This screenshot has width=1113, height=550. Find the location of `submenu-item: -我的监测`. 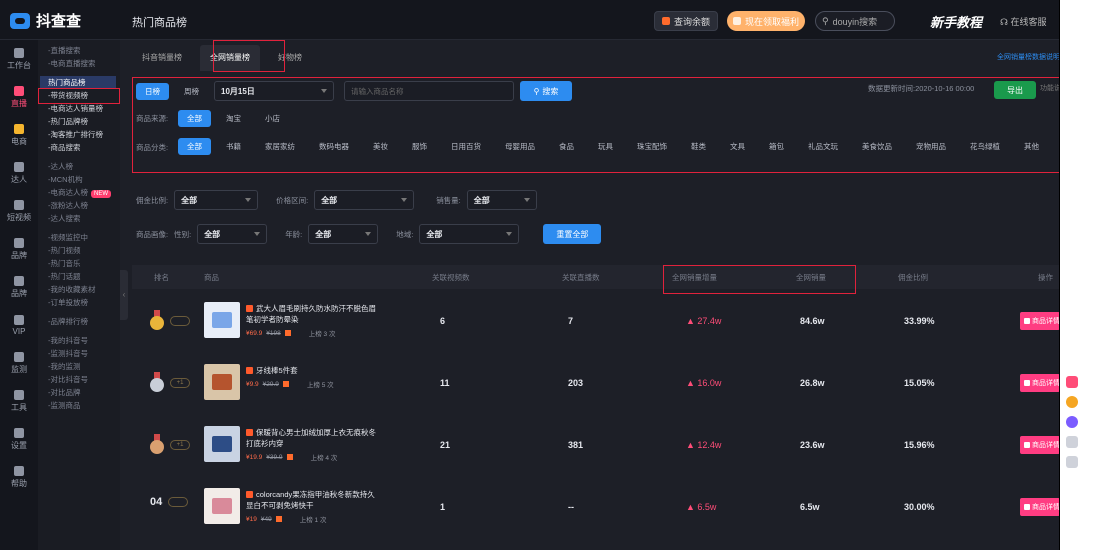

submenu-item: -我的监测 is located at coordinates (79, 366).